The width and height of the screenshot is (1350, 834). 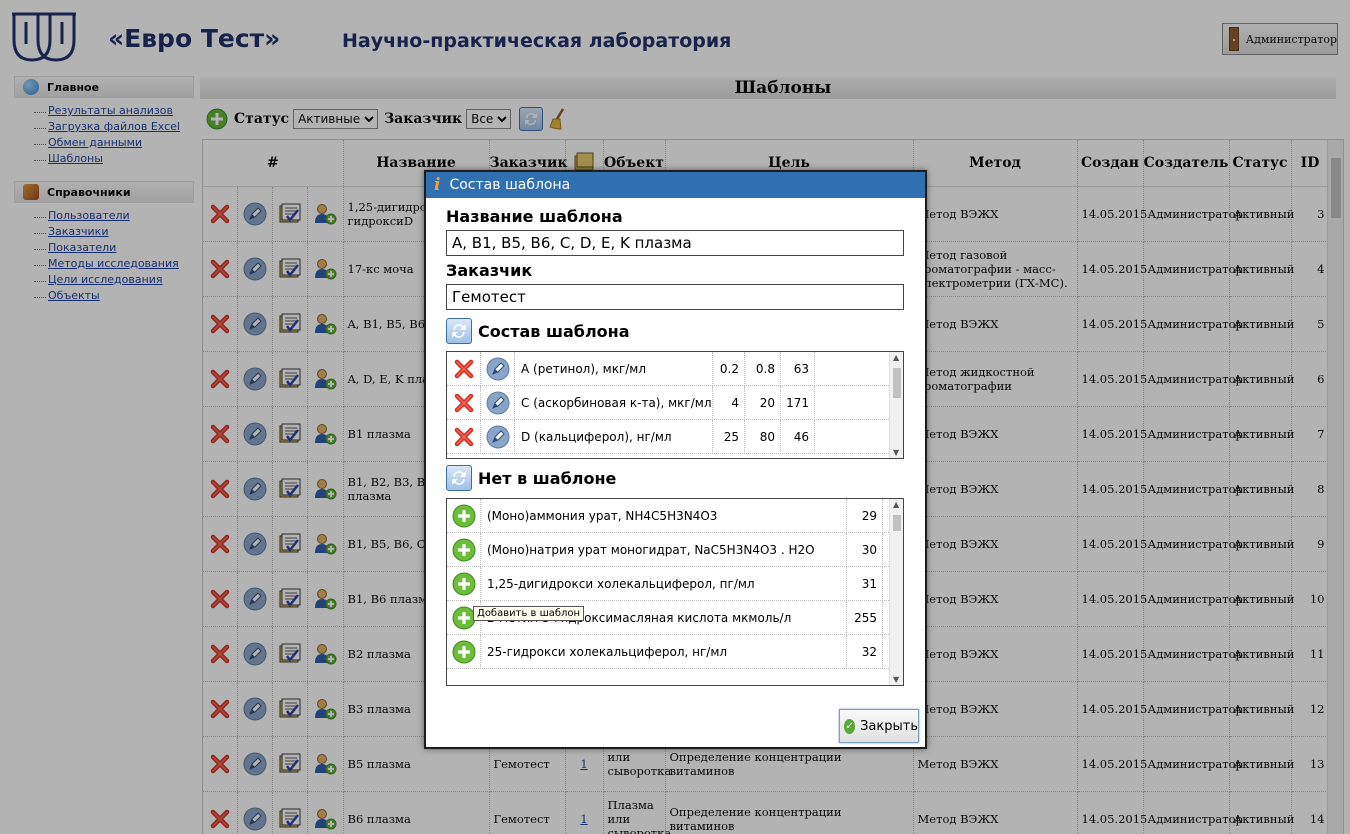 I want to click on missing-id: 32, so click(x=865, y=651).